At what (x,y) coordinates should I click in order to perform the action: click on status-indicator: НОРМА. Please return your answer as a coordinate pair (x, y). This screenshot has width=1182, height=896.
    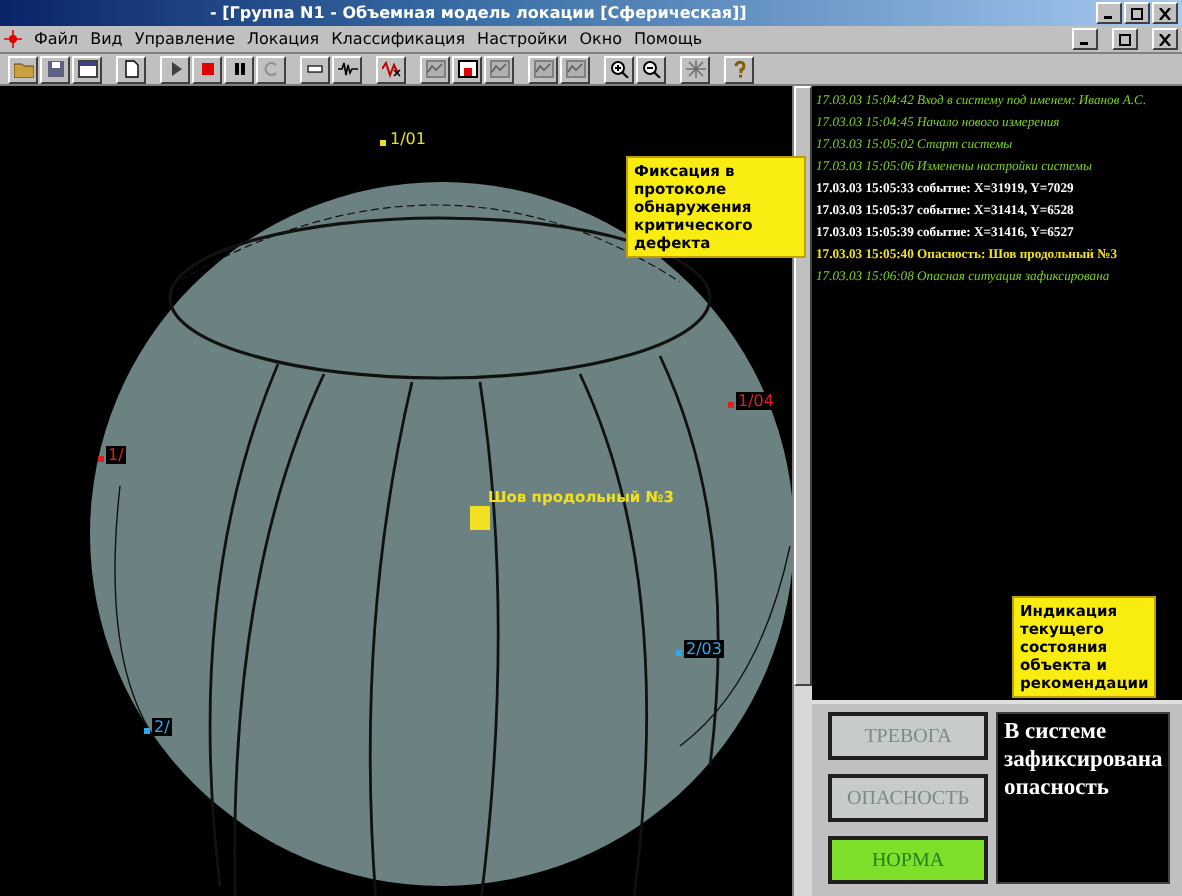
    Looking at the image, I should click on (908, 860).